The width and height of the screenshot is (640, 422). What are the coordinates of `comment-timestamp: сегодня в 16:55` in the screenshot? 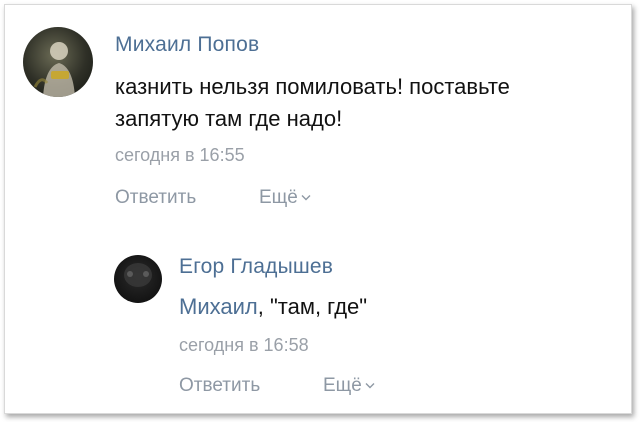 It's located at (180, 155).